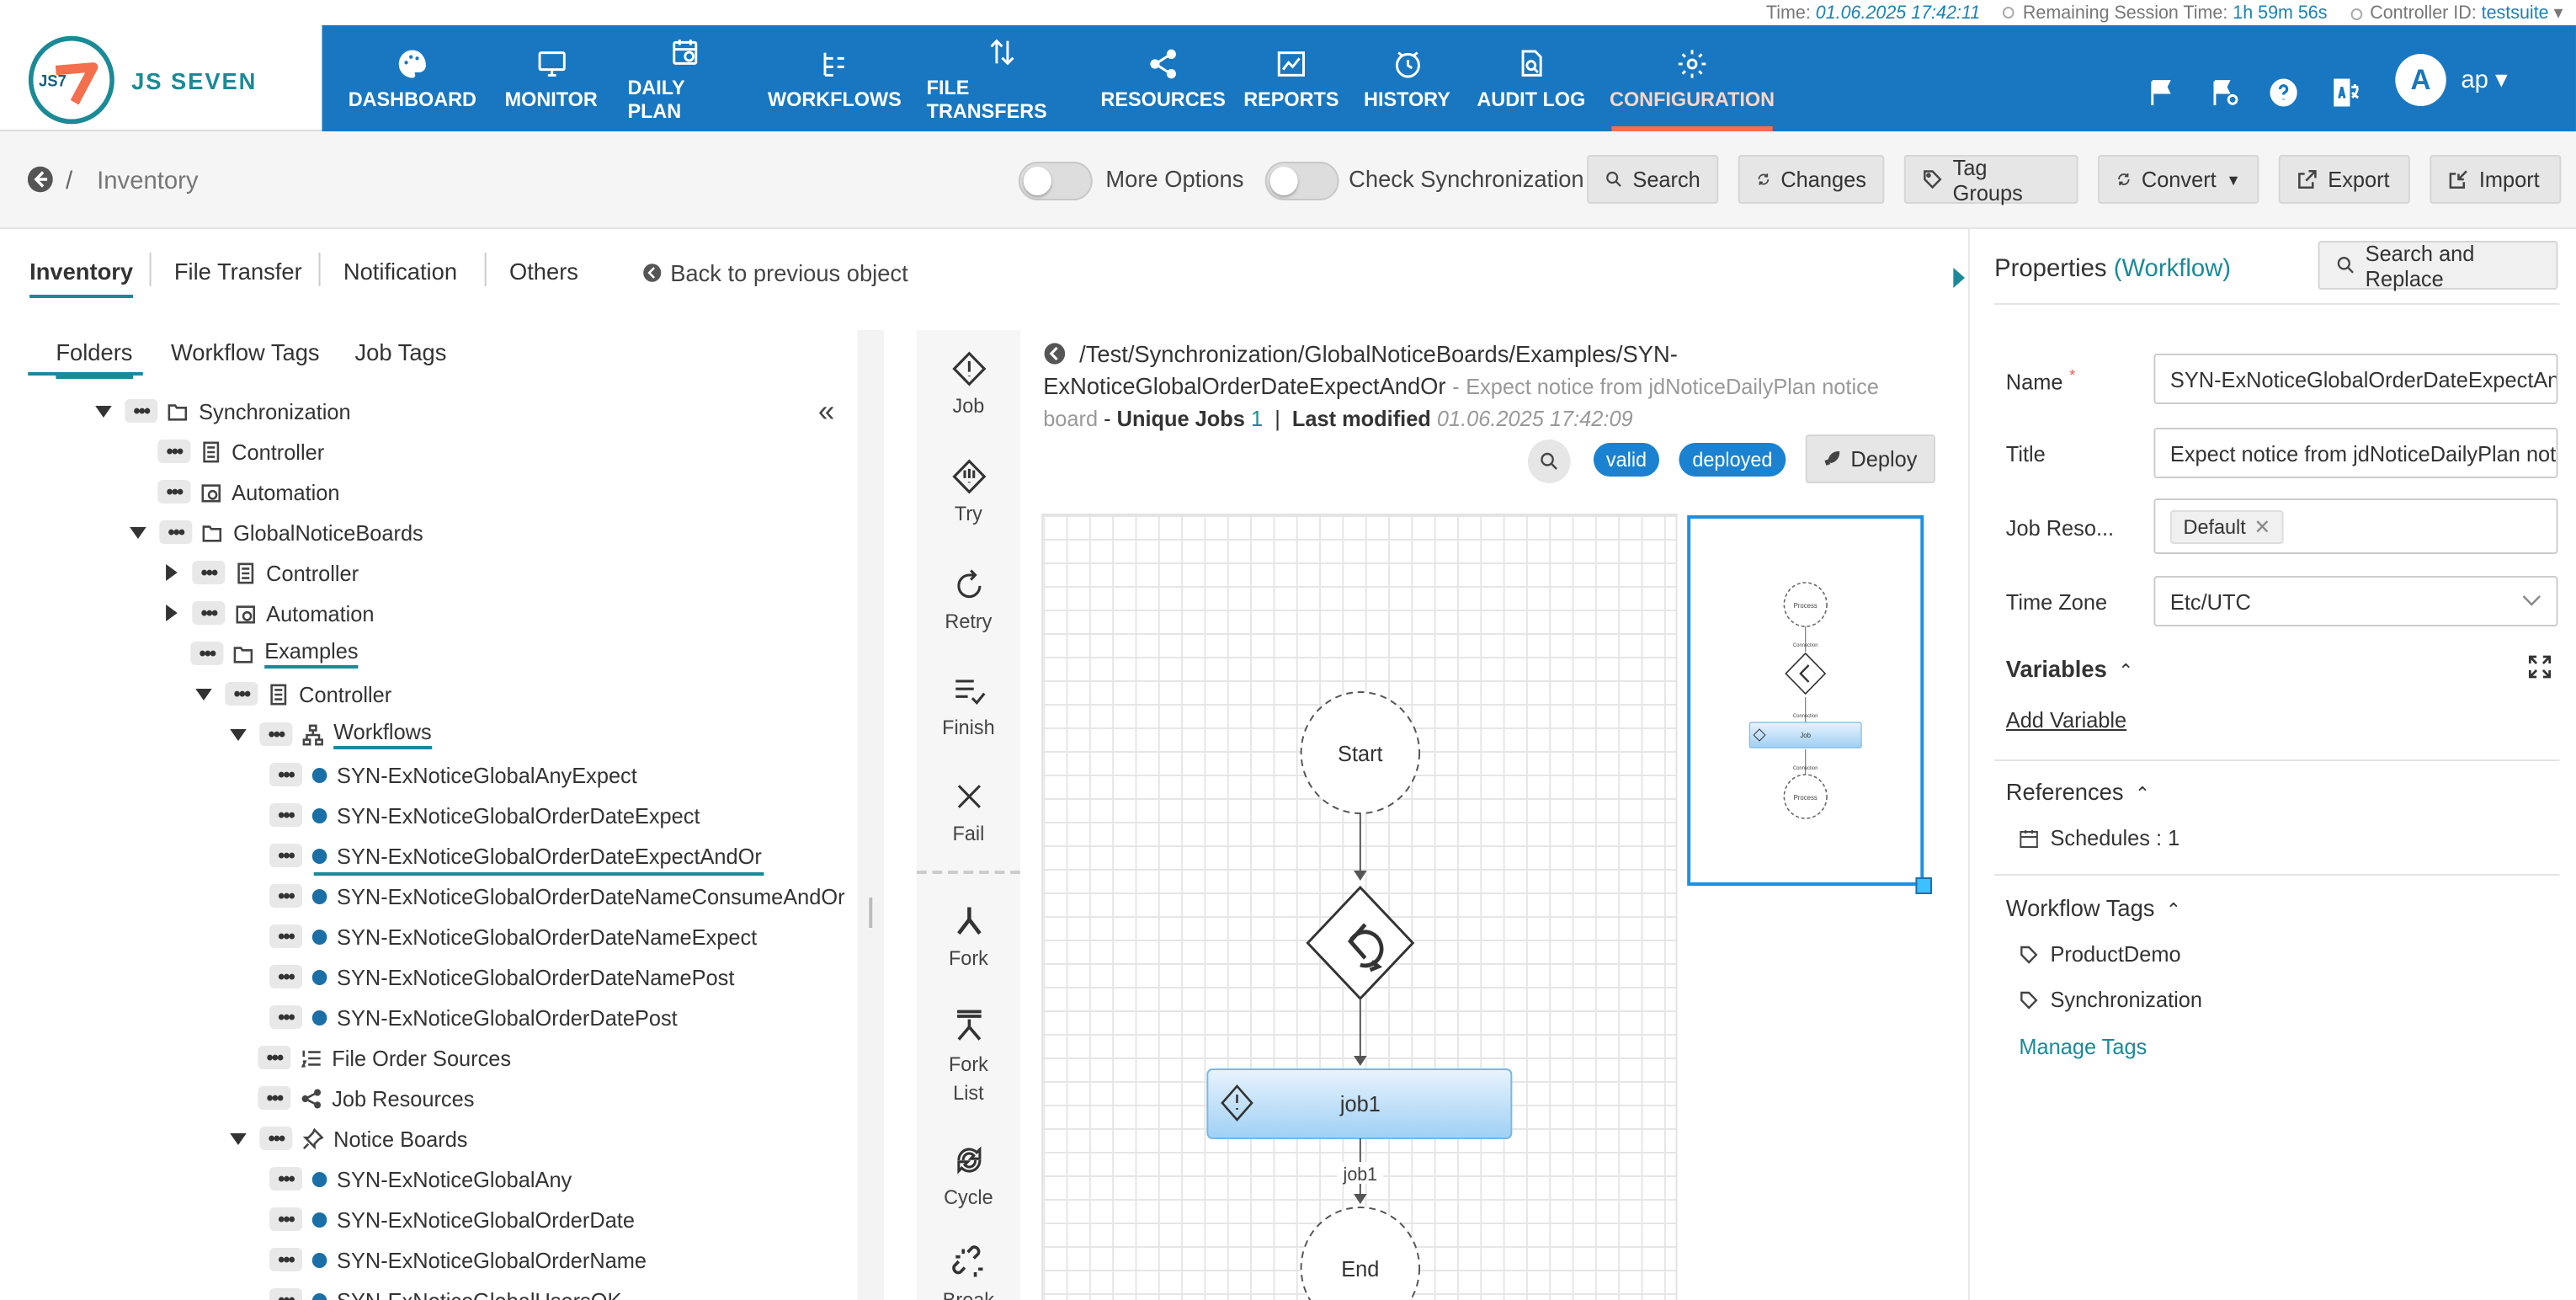  Describe the element at coordinates (969, 1057) in the screenshot. I see `palette-fork-list: Fork List` at that location.